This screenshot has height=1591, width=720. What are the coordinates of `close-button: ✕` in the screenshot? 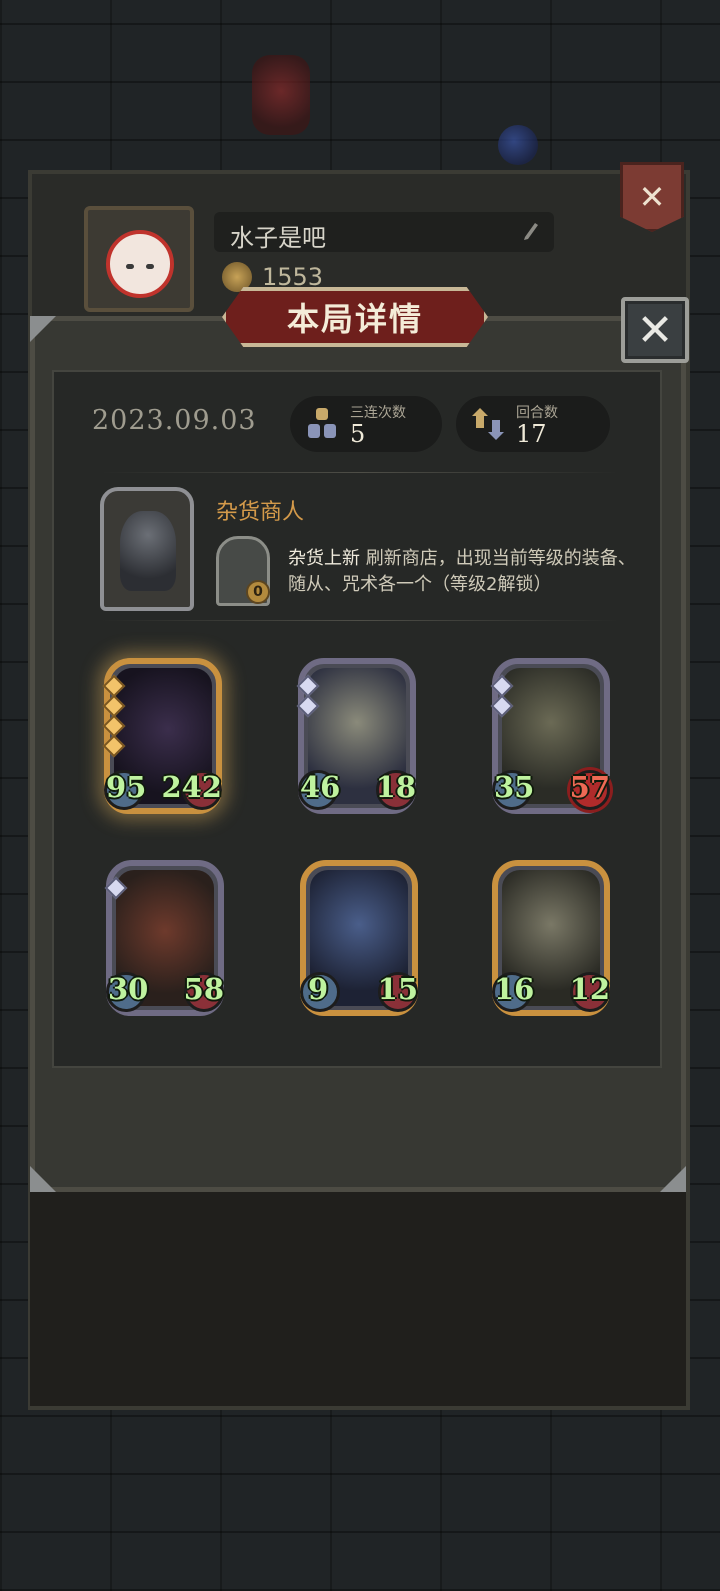 It's located at (655, 330).